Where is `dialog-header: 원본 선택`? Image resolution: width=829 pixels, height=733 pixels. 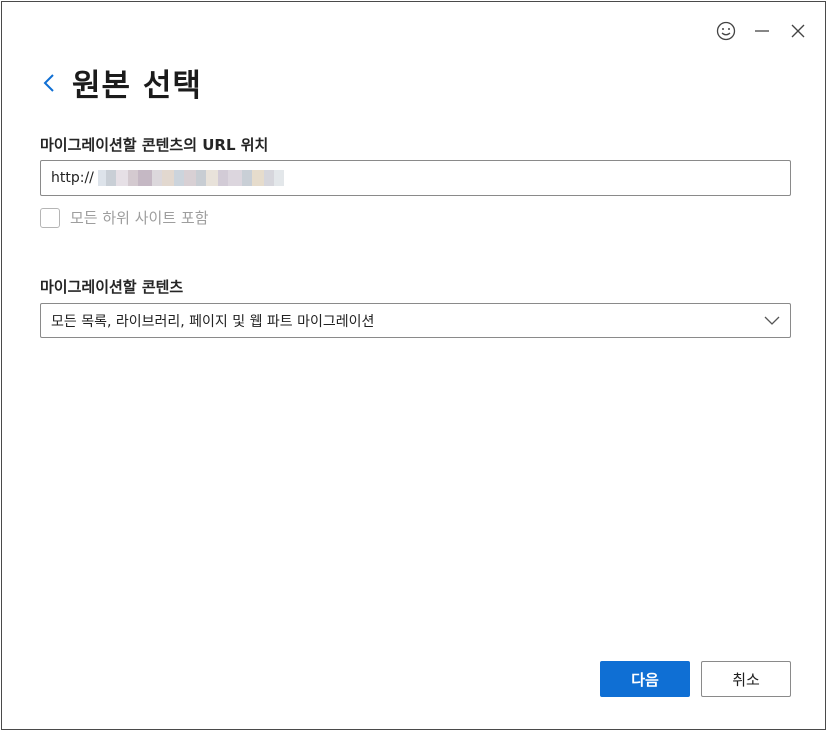 dialog-header: 원본 선택 is located at coordinates (120, 82).